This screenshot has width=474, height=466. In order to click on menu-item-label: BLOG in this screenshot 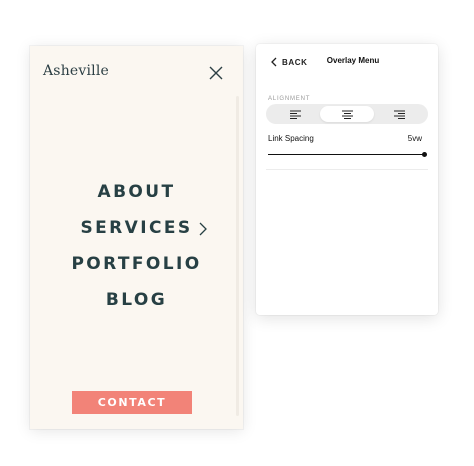, I will do `click(136, 300)`.